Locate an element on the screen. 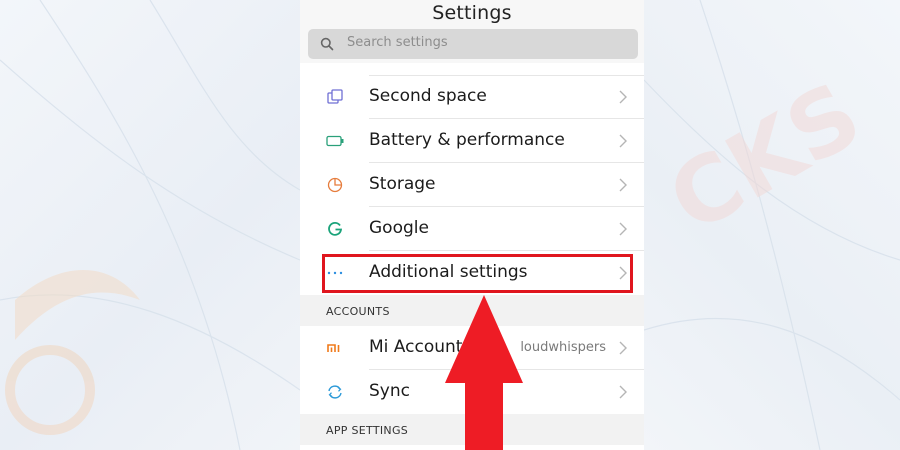  setting-item-google: Google is located at coordinates (472, 229).